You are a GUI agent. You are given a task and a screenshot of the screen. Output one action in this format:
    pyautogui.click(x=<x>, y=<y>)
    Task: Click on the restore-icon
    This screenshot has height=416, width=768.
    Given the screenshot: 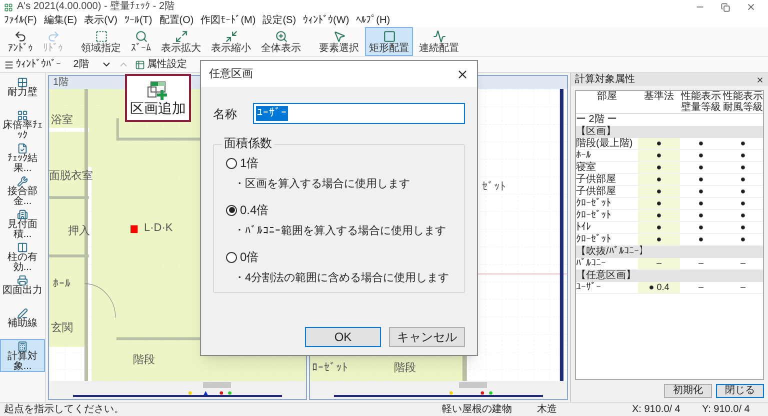 What is the action you would take?
    pyautogui.click(x=725, y=7)
    